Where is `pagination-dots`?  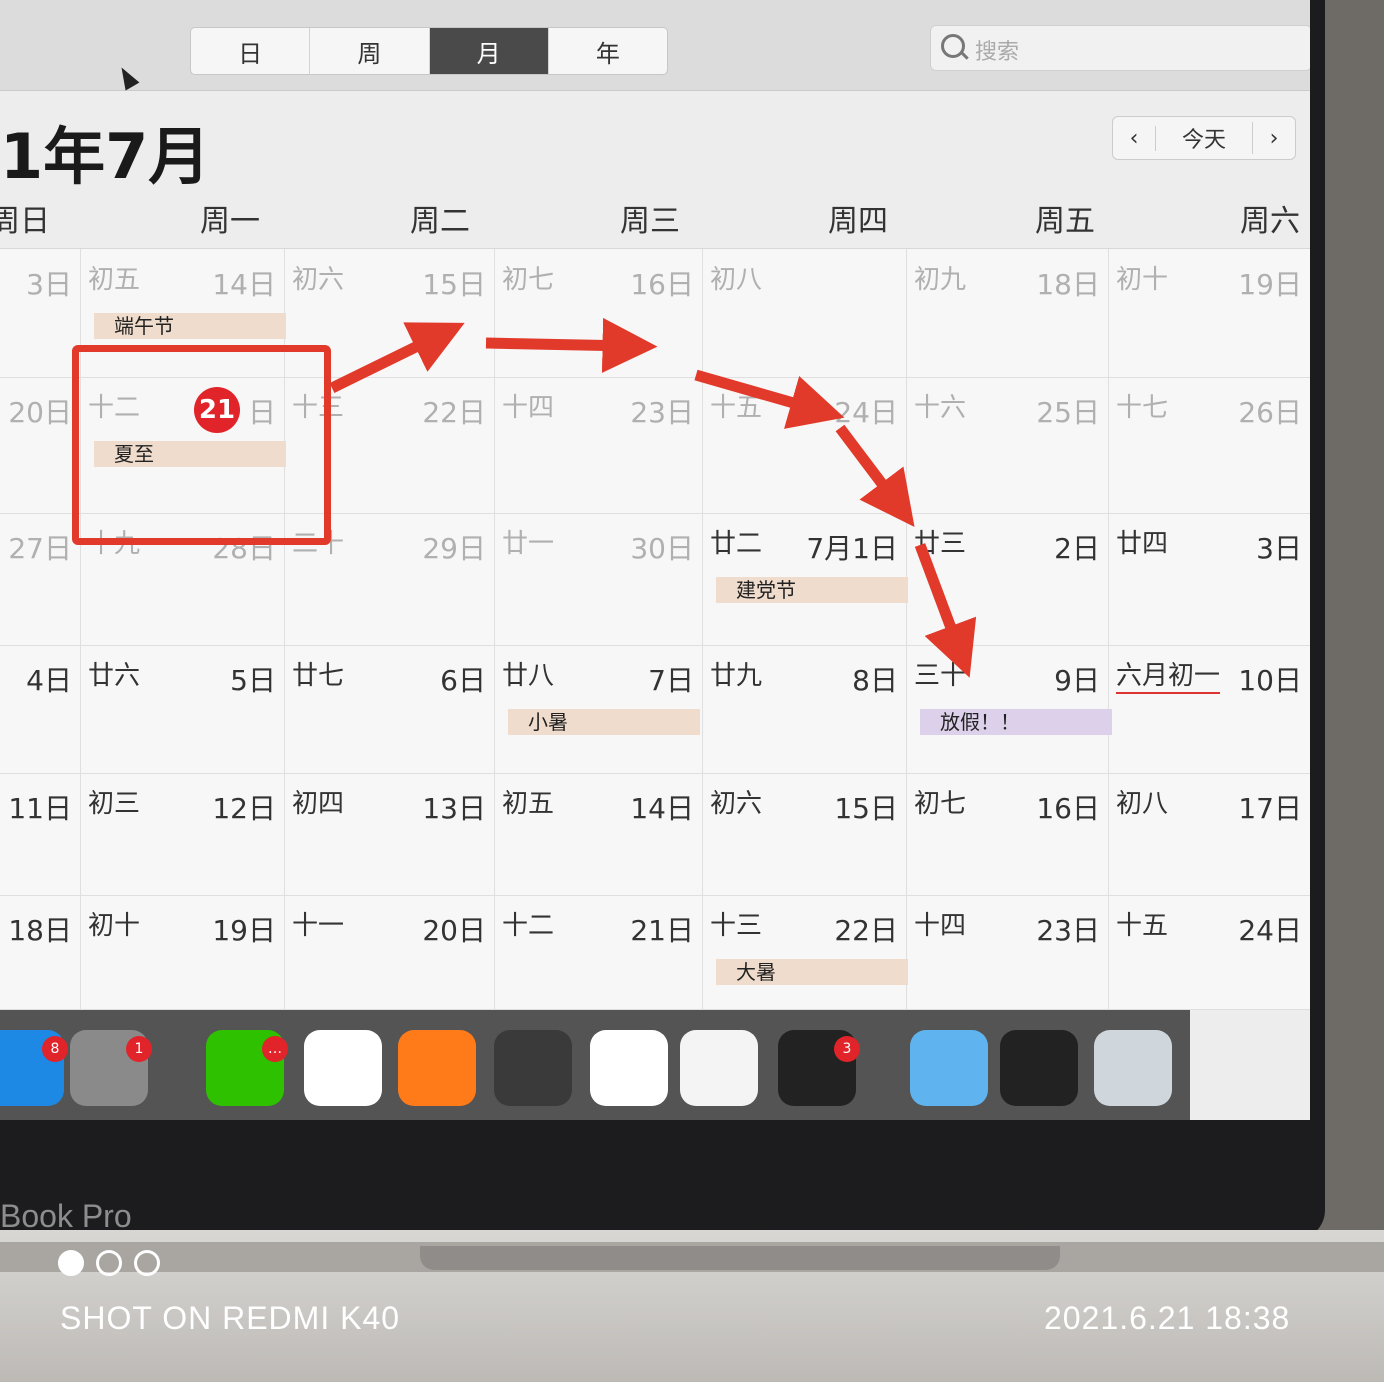 pagination-dots is located at coordinates (109, 1263).